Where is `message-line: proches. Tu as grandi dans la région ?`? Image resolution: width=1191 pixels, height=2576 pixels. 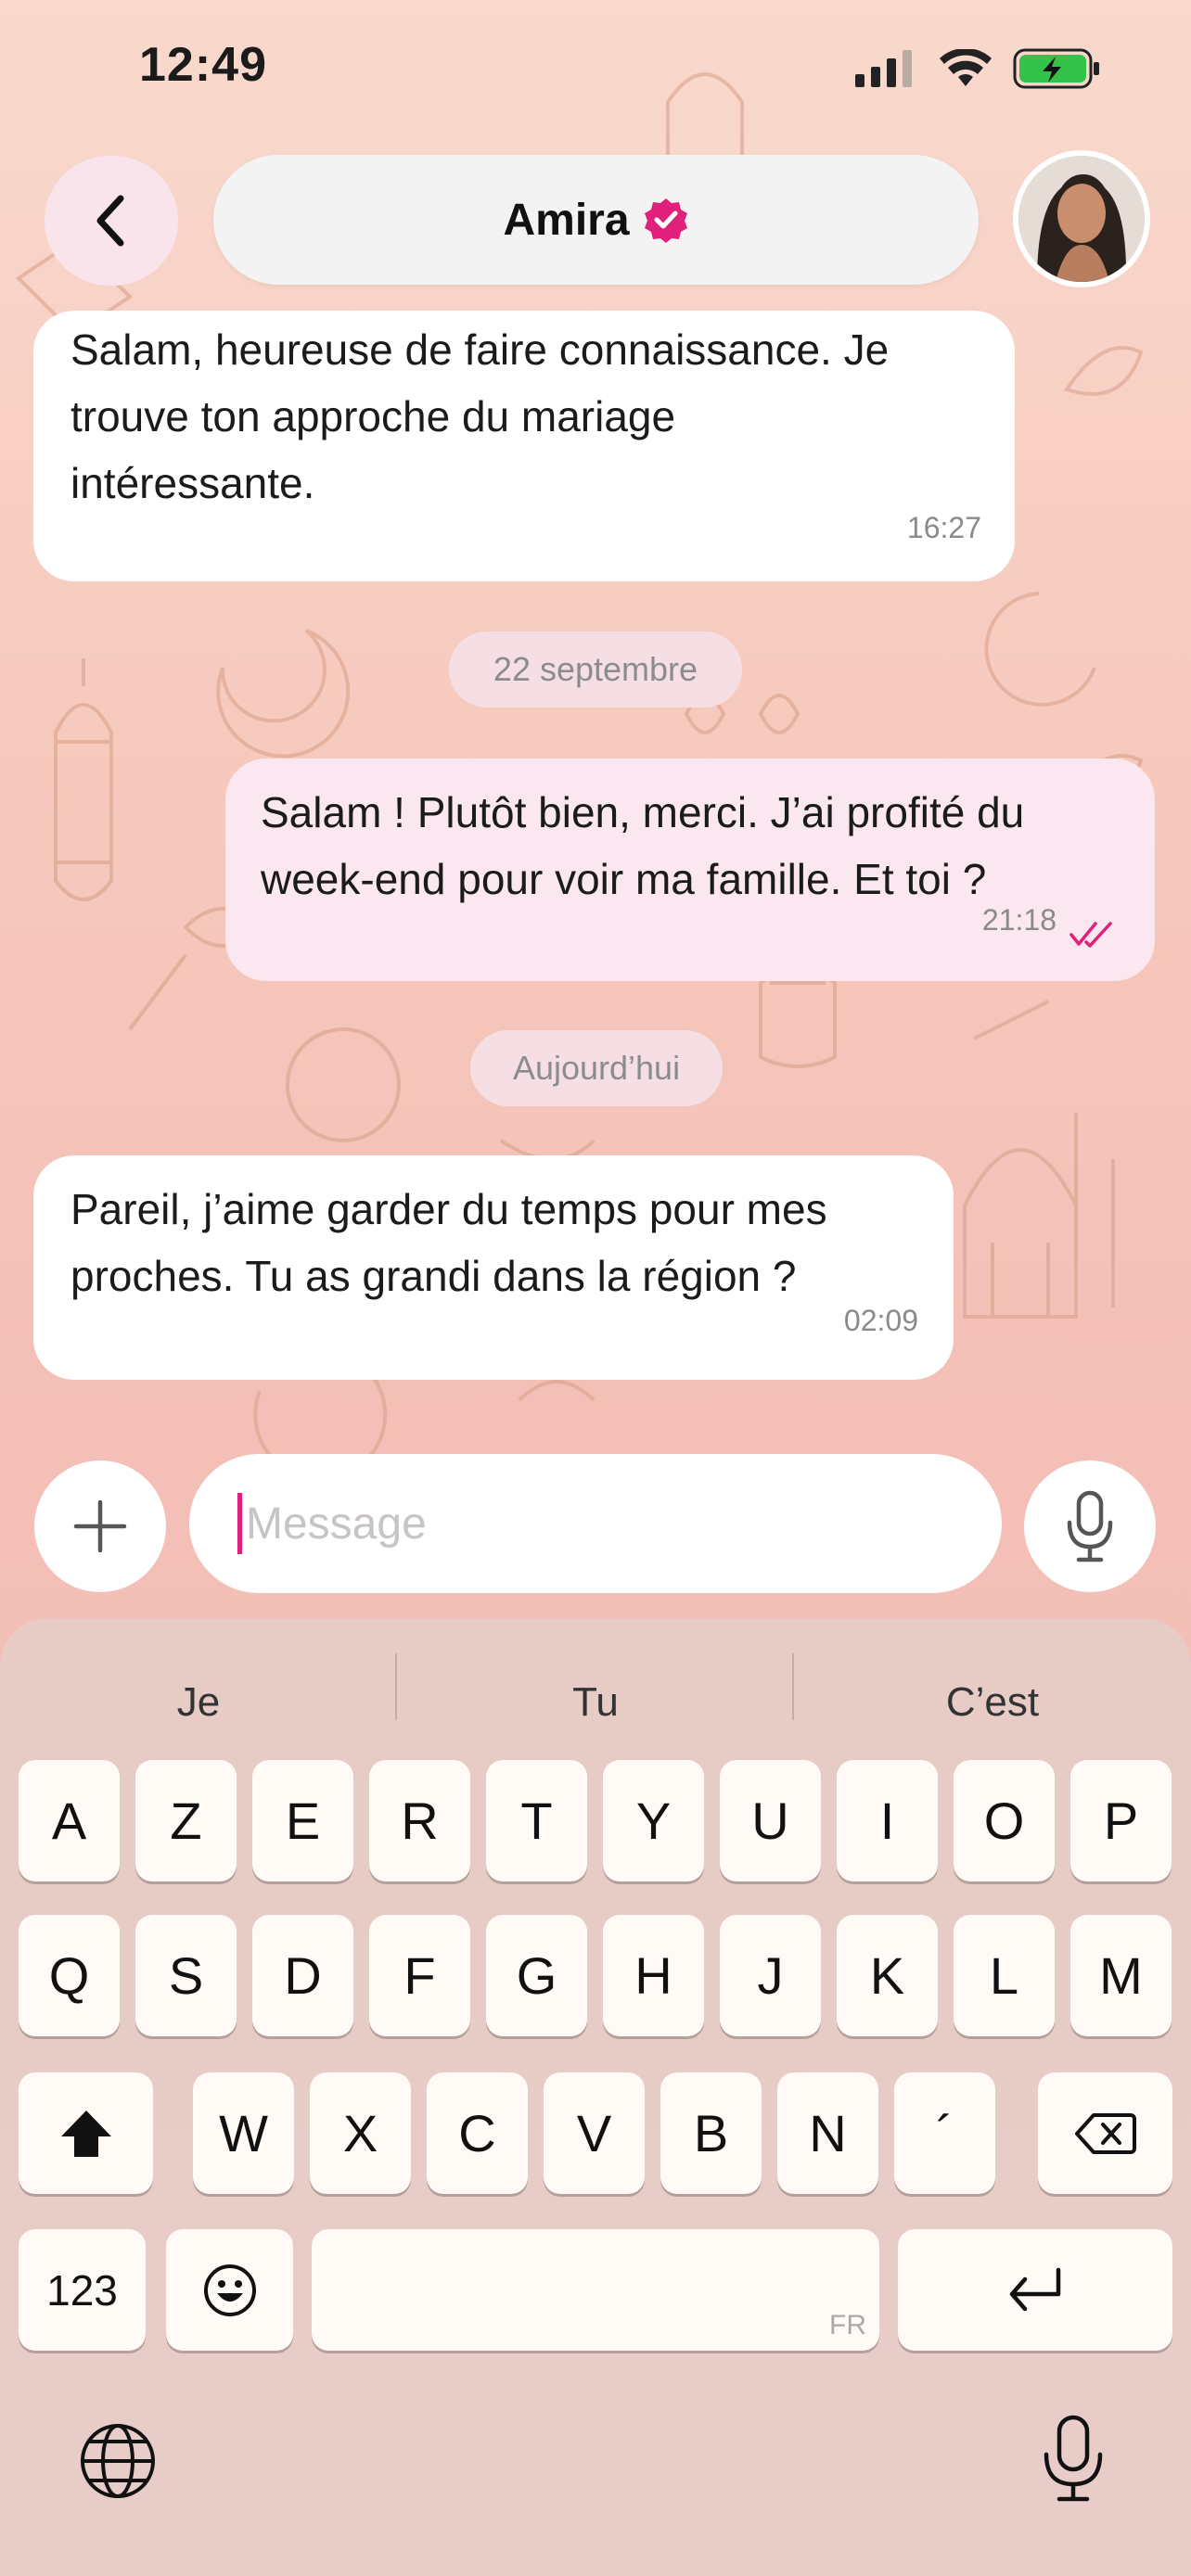
message-line: proches. Tu as grandi dans la région ? is located at coordinates (433, 1276).